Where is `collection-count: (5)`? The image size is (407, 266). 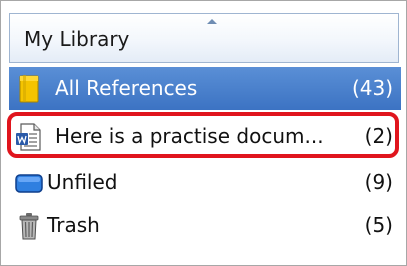 collection-count: (5) is located at coordinates (378, 225).